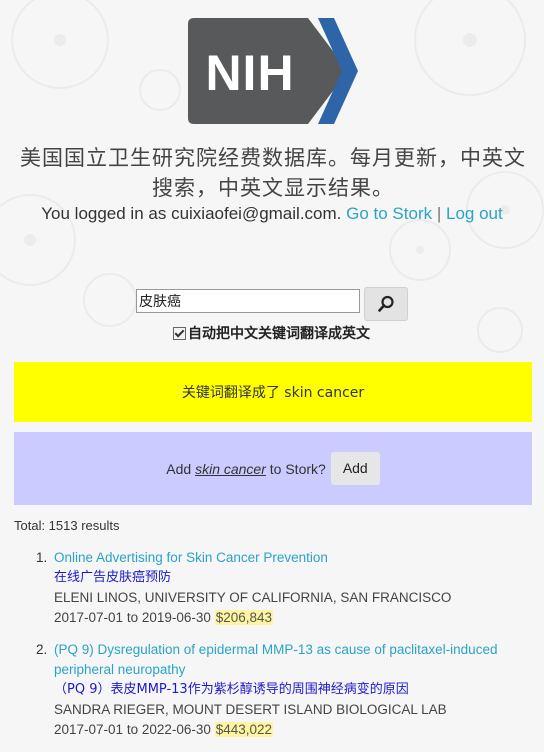  Describe the element at coordinates (191, 213) in the screenshot. I see `login-text: You logged in as cuixiaofei@gmail.com.` at that location.